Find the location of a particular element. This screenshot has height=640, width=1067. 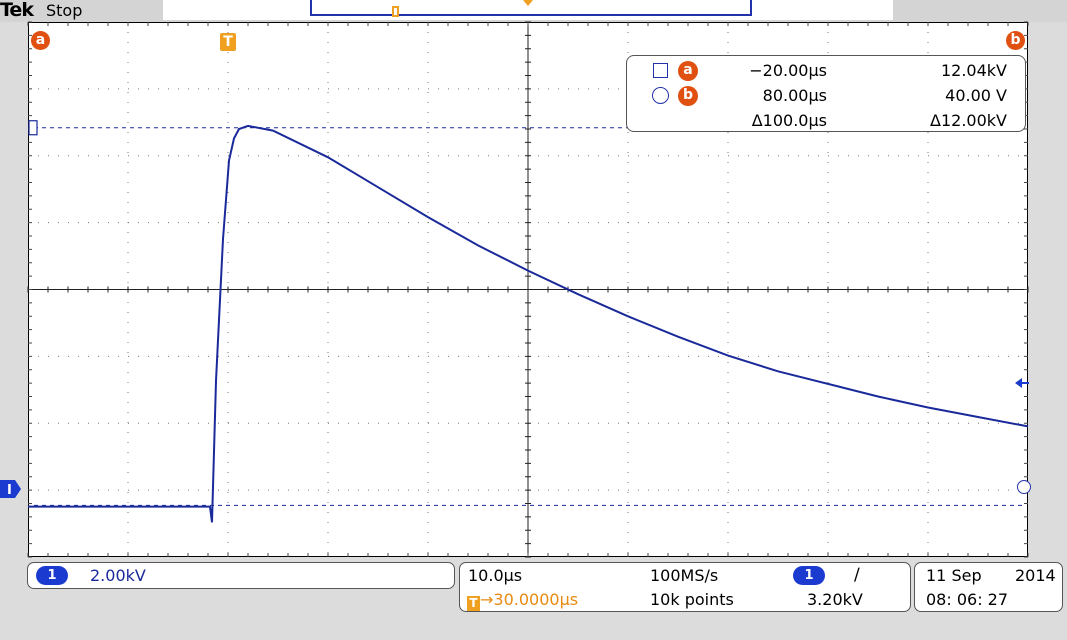

delta-value: Δ12.00kV is located at coordinates (968, 120).